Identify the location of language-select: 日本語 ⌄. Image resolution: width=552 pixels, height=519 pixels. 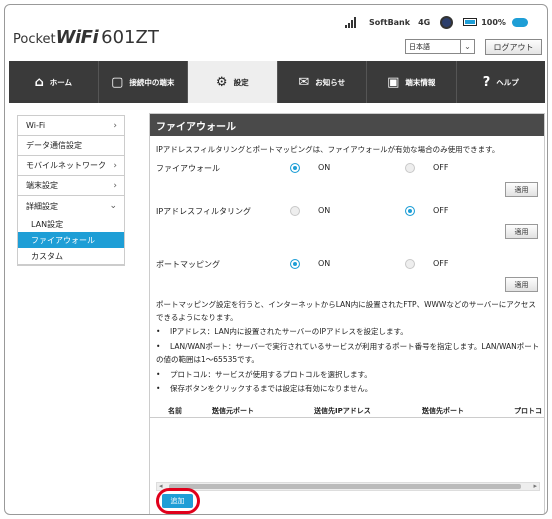
(440, 46).